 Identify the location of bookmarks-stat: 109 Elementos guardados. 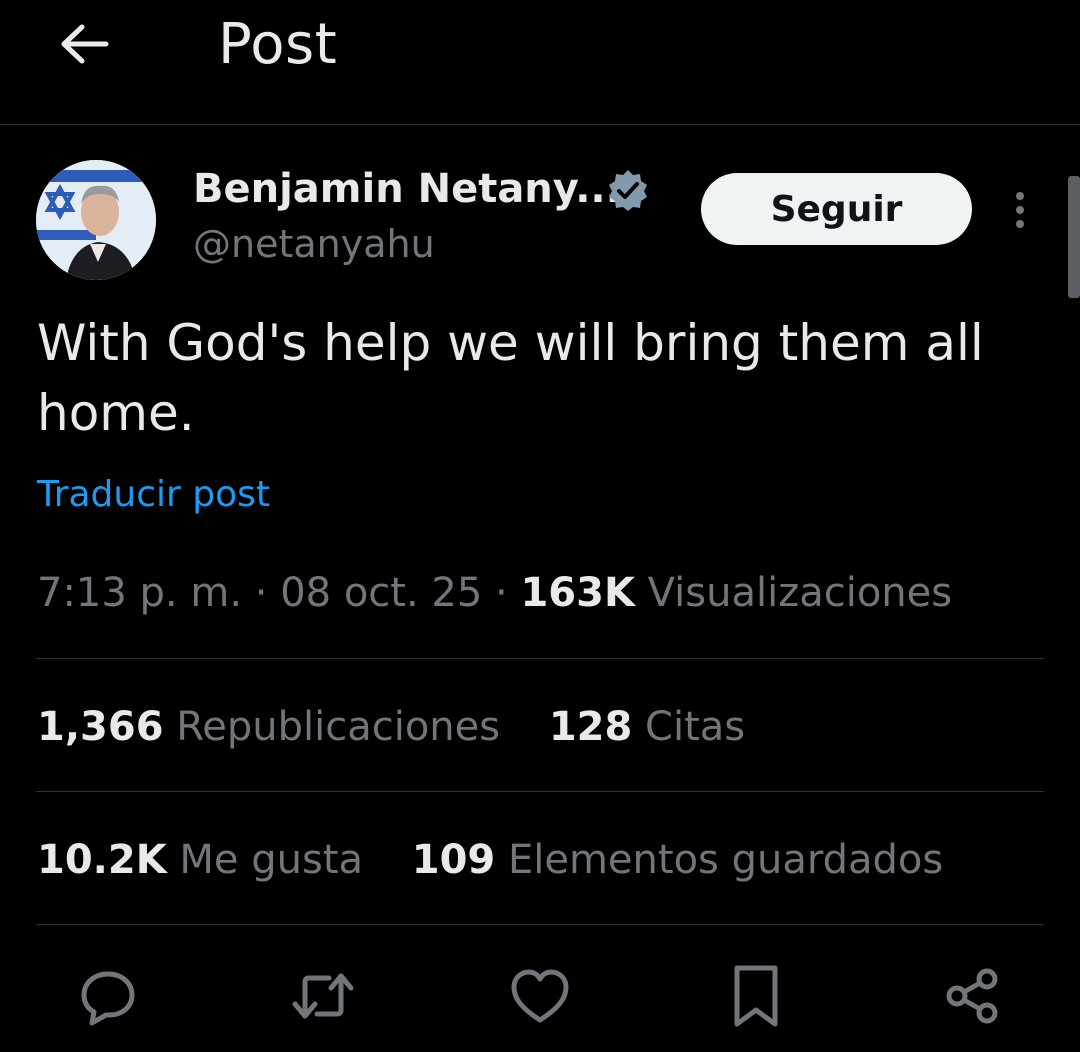
(677, 860).